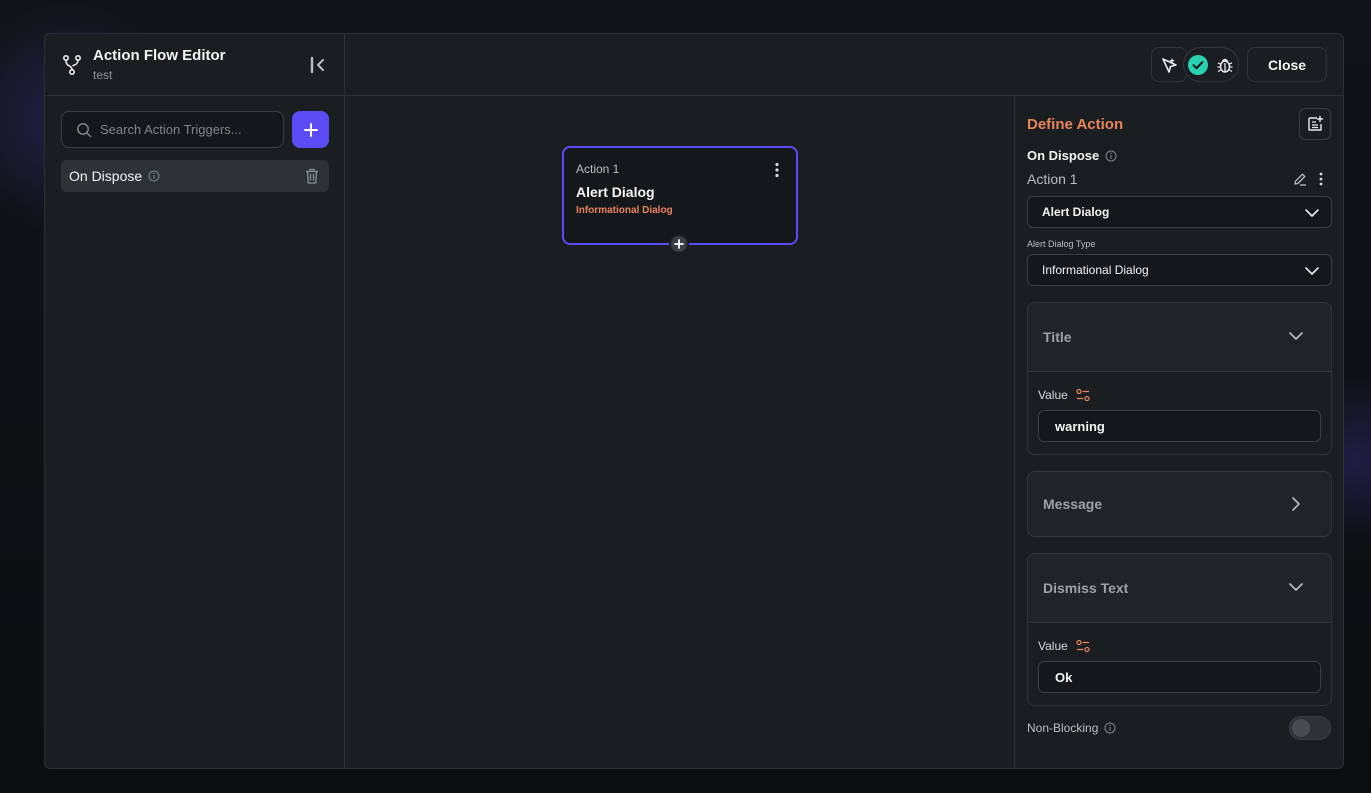 The width and height of the screenshot is (1371, 793). What do you see at coordinates (615, 192) in the screenshot?
I see `action-node-name: Alert Dialog` at bounding box center [615, 192].